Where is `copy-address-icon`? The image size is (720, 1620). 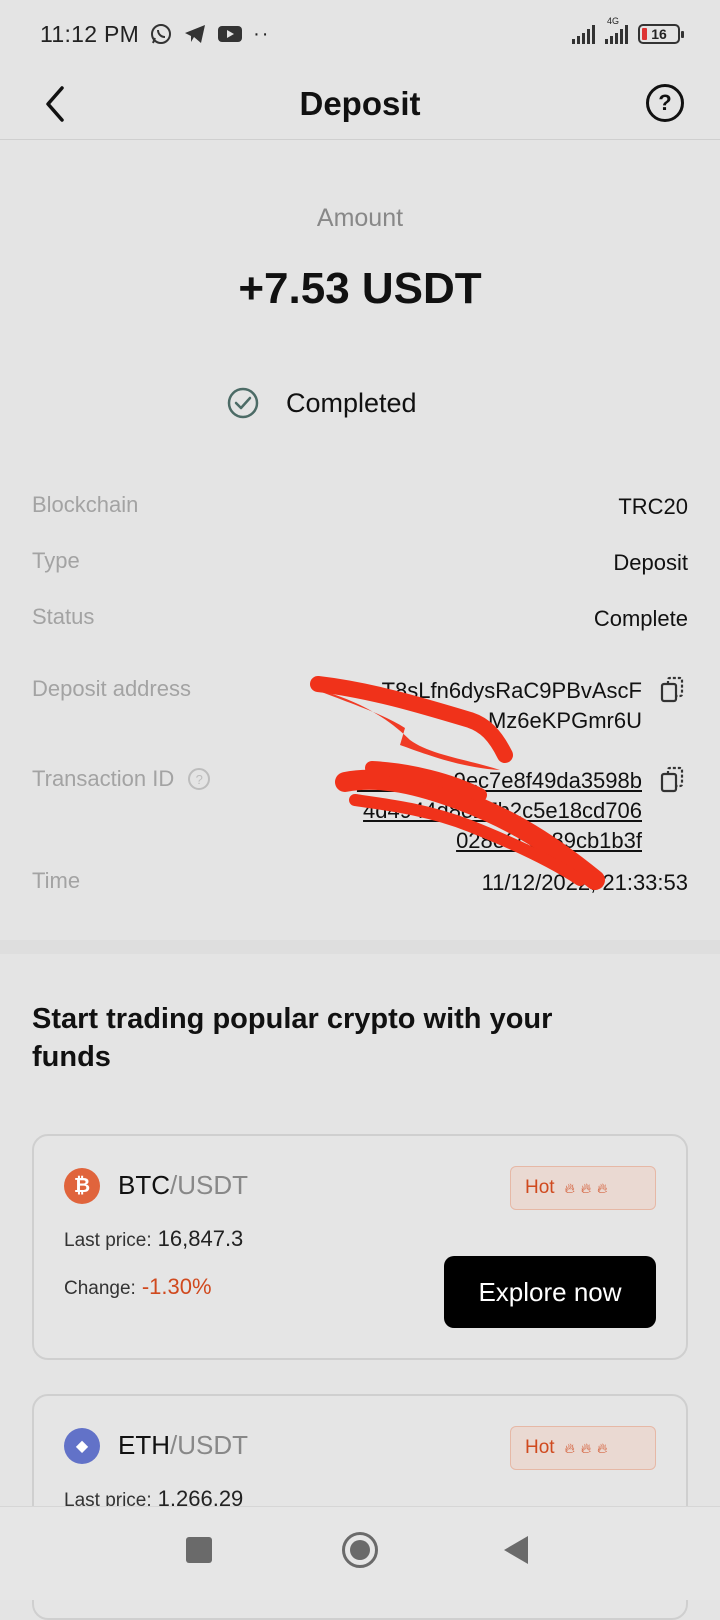
copy-address-icon is located at coordinates (672, 690).